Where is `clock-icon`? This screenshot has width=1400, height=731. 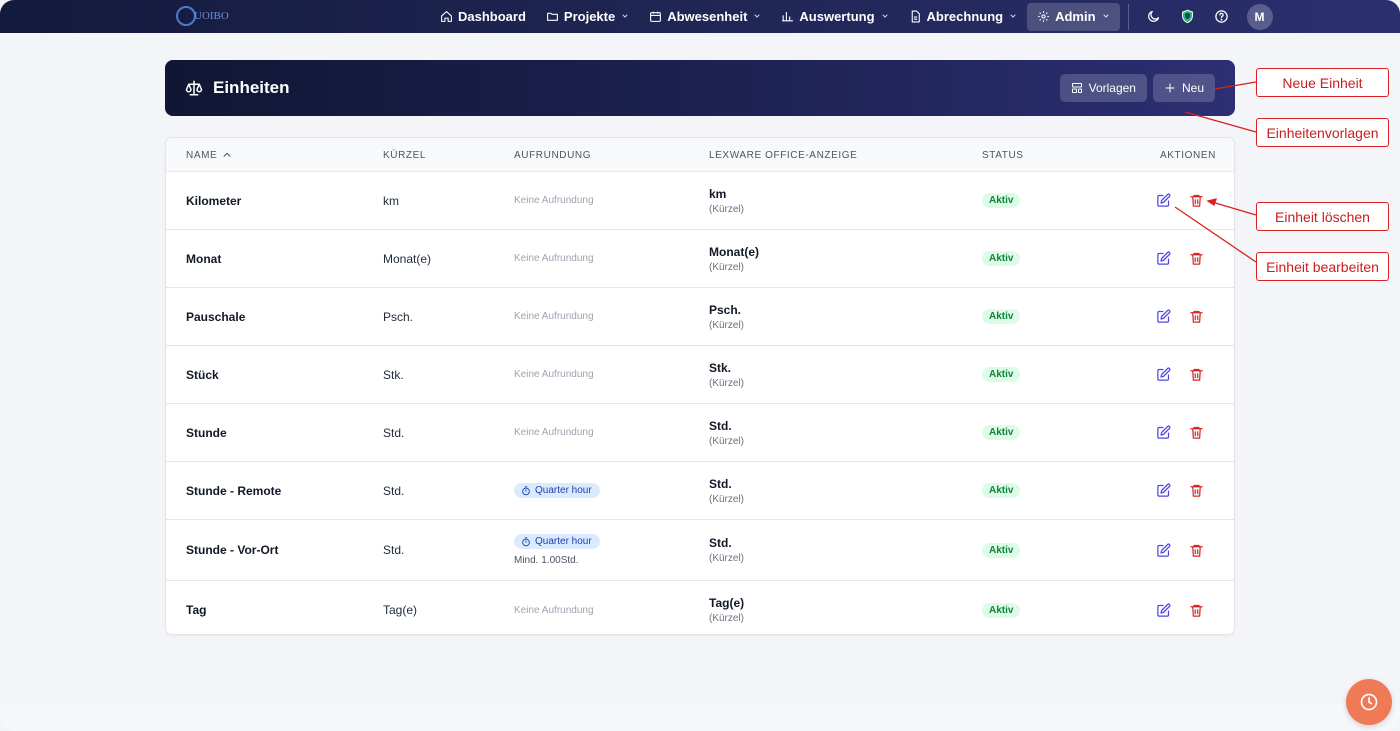 clock-icon is located at coordinates (1369, 702).